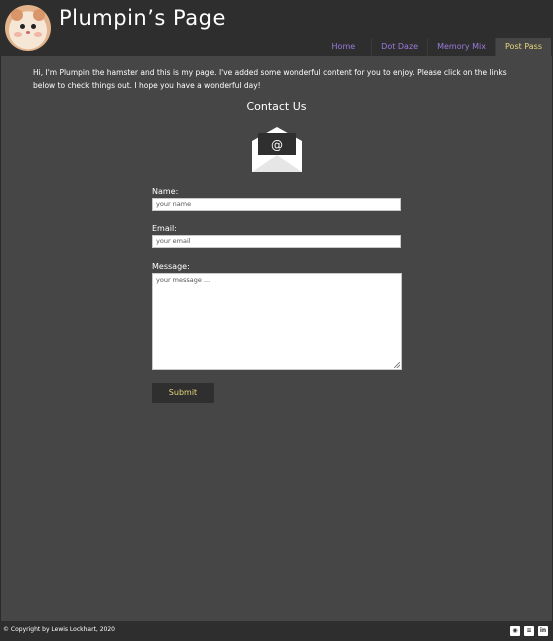  Describe the element at coordinates (399, 47) in the screenshot. I see `nav-dot-daze: Dot Daze` at that location.